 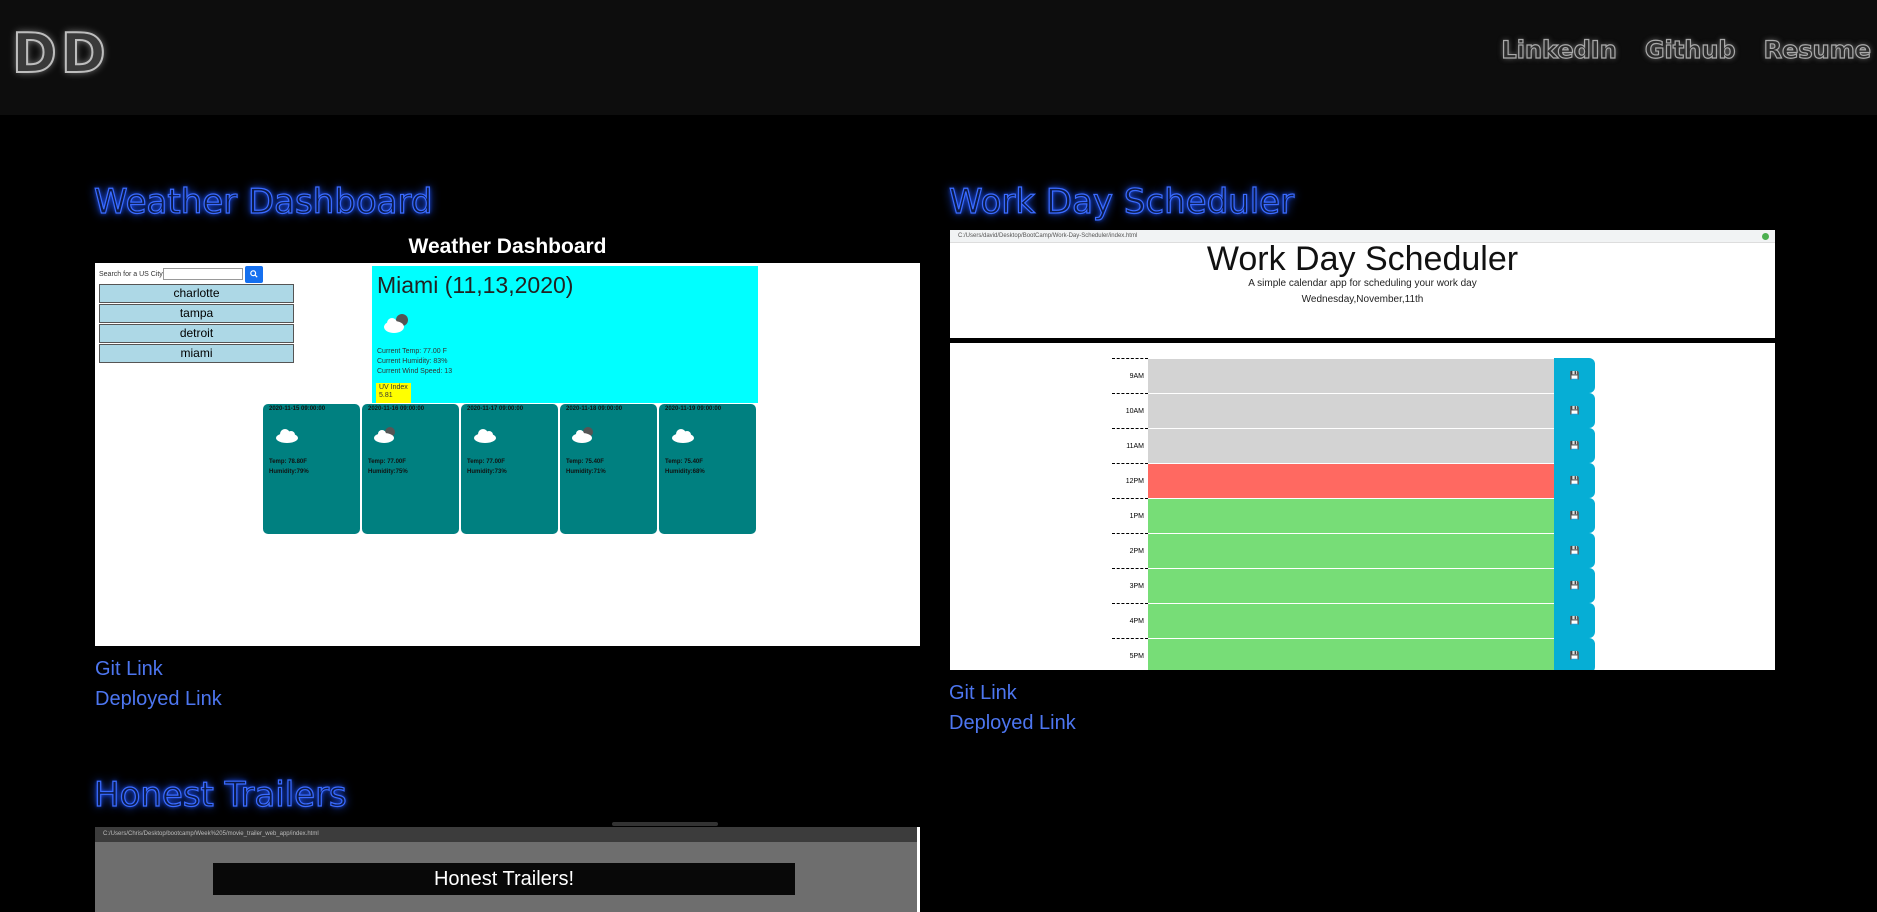 What do you see at coordinates (412, 361) in the screenshot?
I see `current-humidity: Current Humidity: 83%` at bounding box center [412, 361].